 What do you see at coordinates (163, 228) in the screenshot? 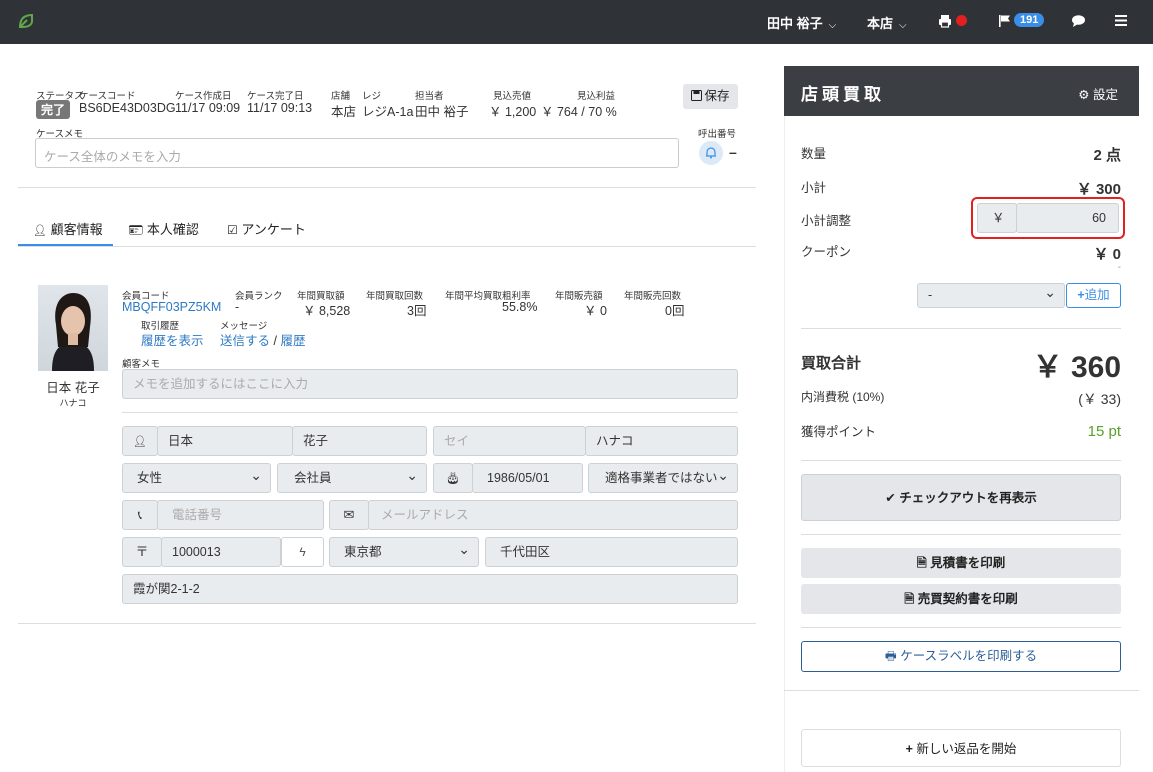
I see `tab-identity: 🪪︎ 本人確認` at bounding box center [163, 228].